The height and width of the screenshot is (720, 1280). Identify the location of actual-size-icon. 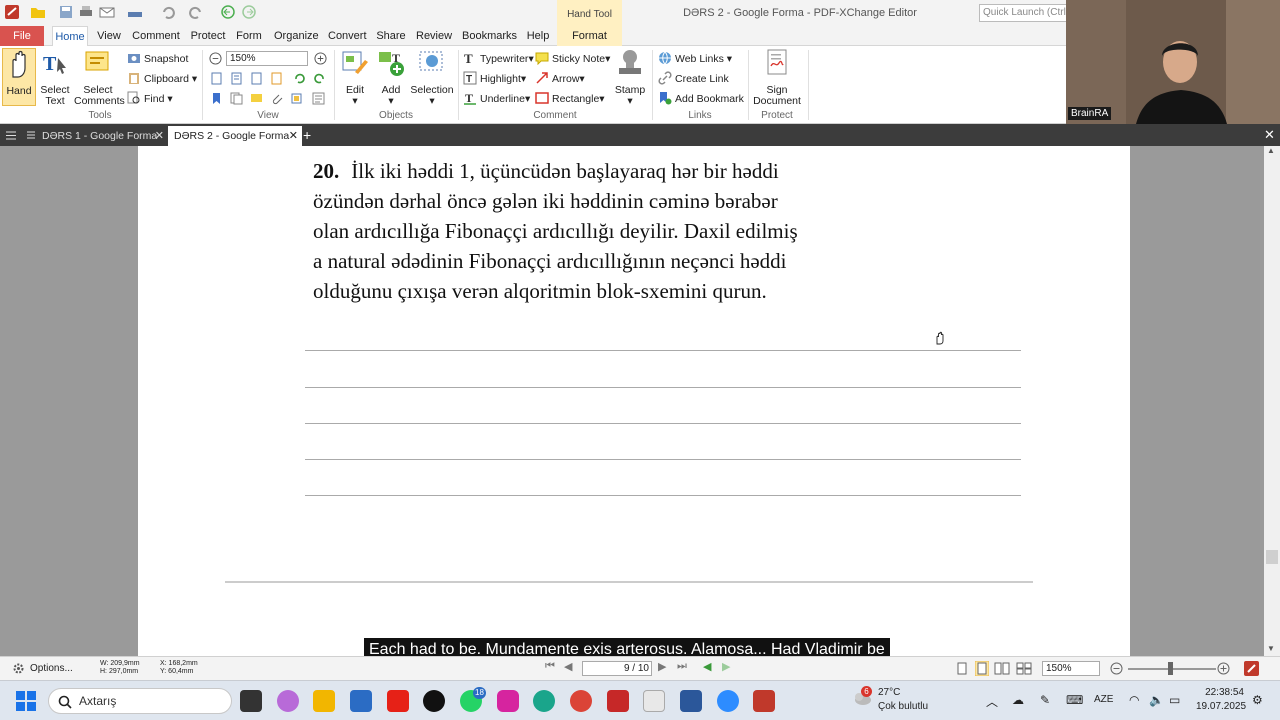
(216, 78).